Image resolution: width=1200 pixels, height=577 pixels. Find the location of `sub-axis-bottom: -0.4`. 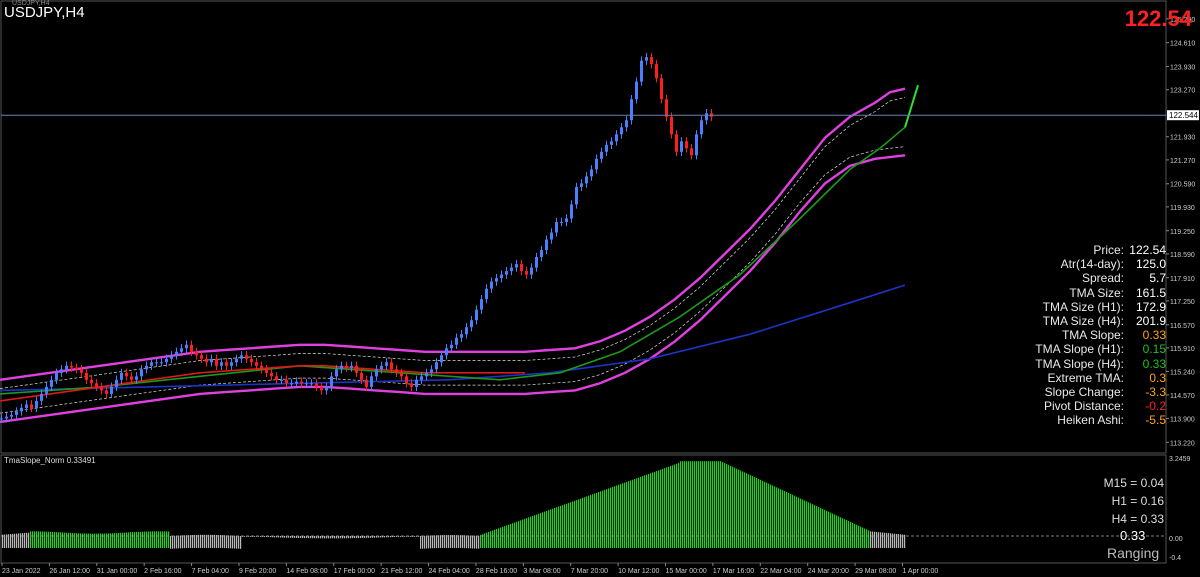

sub-axis-bottom: -0.4 is located at coordinates (1175, 558).